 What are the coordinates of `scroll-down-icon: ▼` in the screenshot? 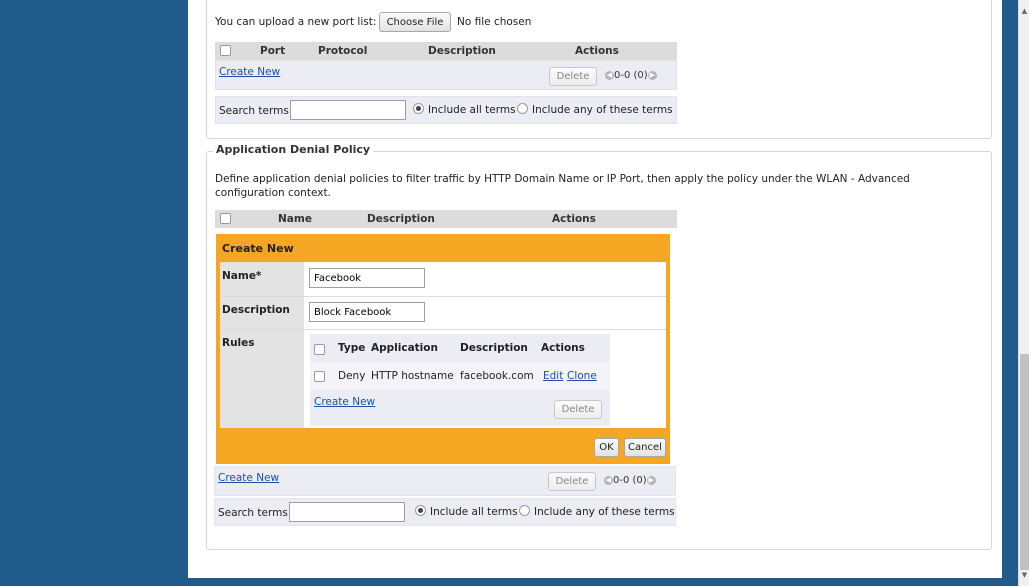 It's located at (1024, 575).